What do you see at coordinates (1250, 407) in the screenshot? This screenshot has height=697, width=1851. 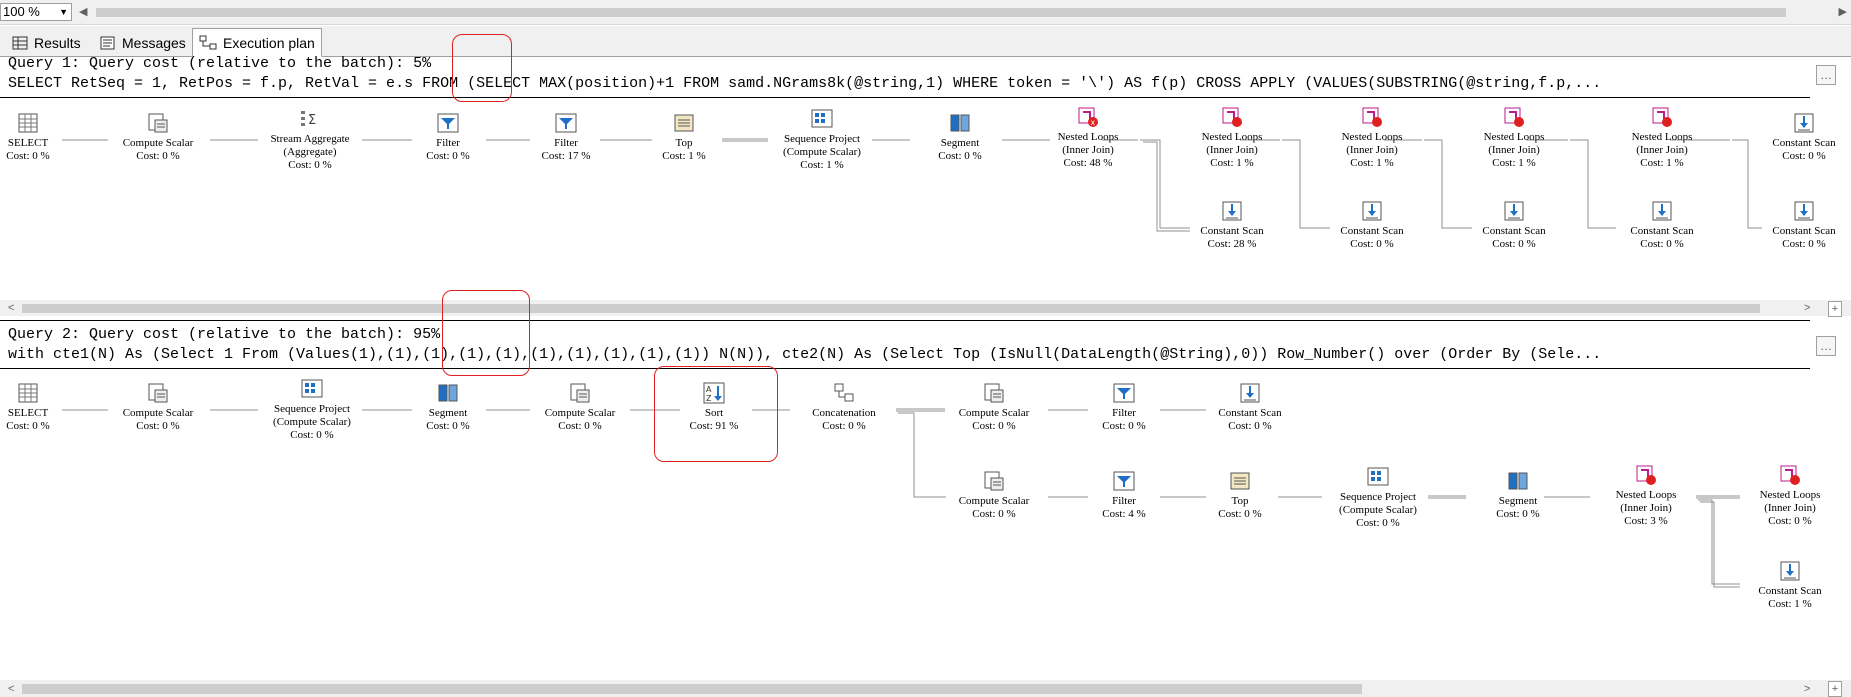 I see `q2-node-constant-scan: Constant Scan Cost: 0 %` at bounding box center [1250, 407].